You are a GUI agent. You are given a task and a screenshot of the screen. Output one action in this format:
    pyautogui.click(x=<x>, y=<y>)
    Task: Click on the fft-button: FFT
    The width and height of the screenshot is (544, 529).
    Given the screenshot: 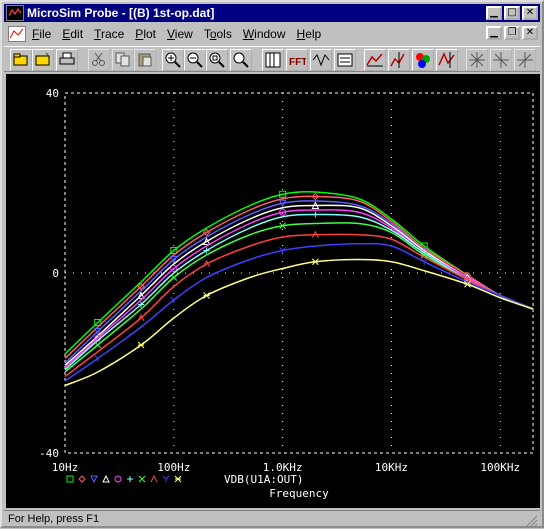 What is the action you would take?
    pyautogui.click(x=297, y=60)
    